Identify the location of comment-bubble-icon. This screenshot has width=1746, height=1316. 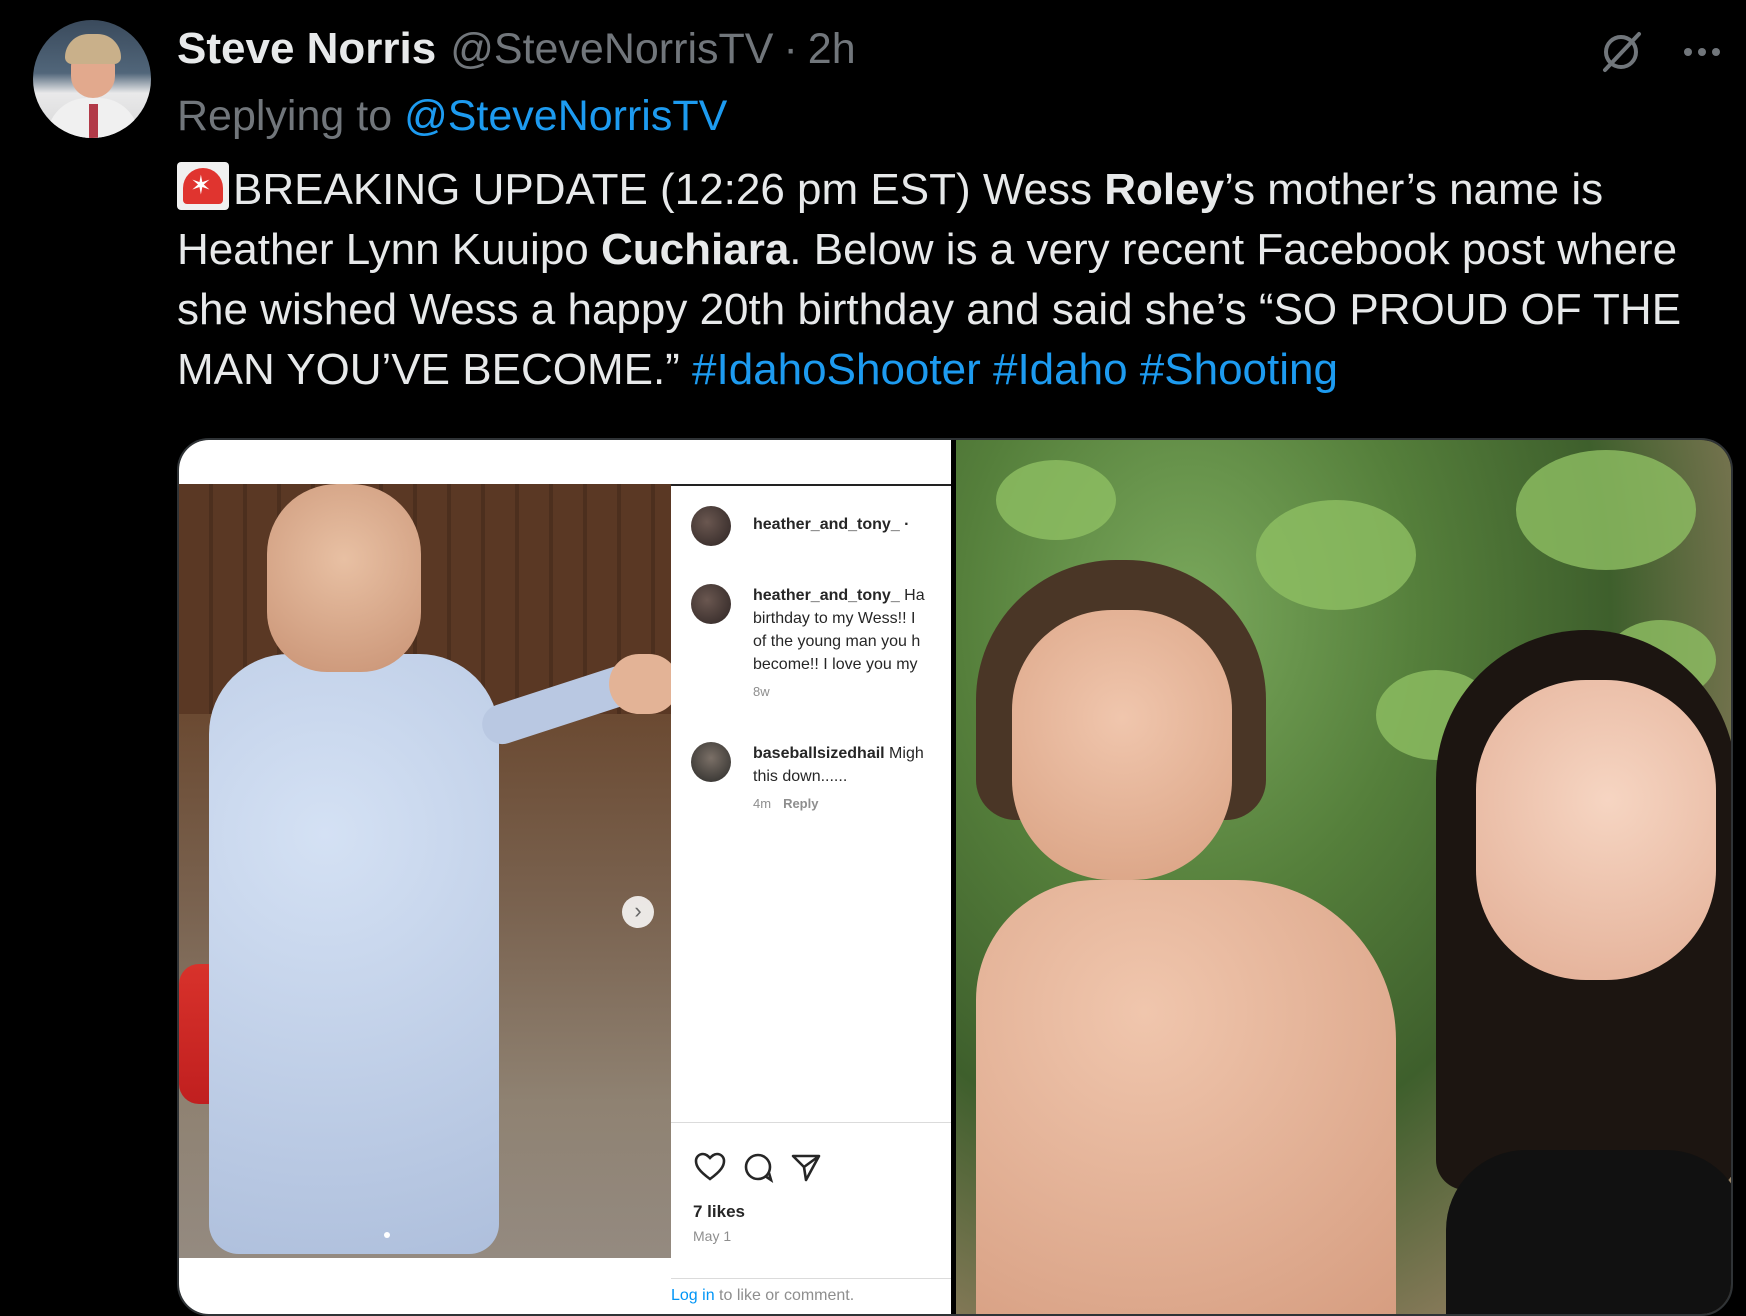
(759, 1168).